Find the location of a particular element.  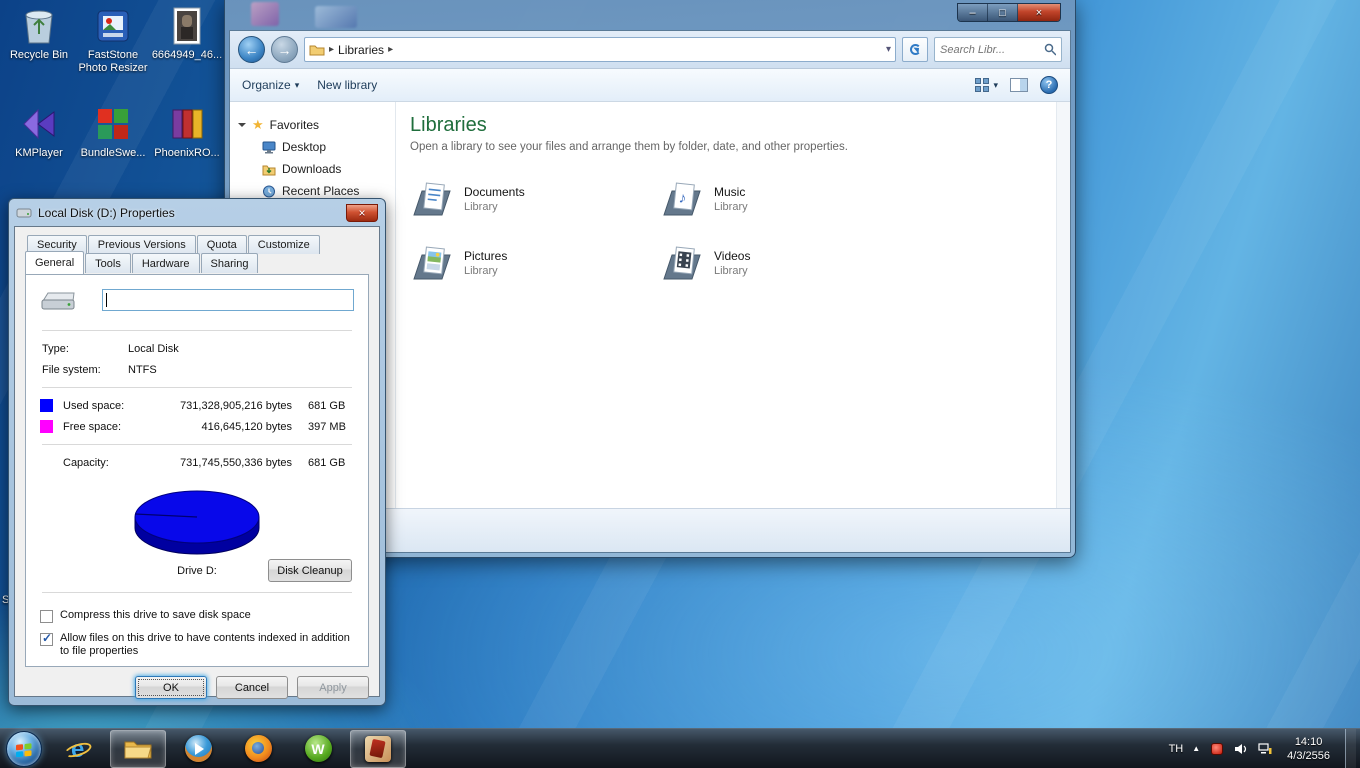

tab-sharing: Sharing is located at coordinates (229, 263).